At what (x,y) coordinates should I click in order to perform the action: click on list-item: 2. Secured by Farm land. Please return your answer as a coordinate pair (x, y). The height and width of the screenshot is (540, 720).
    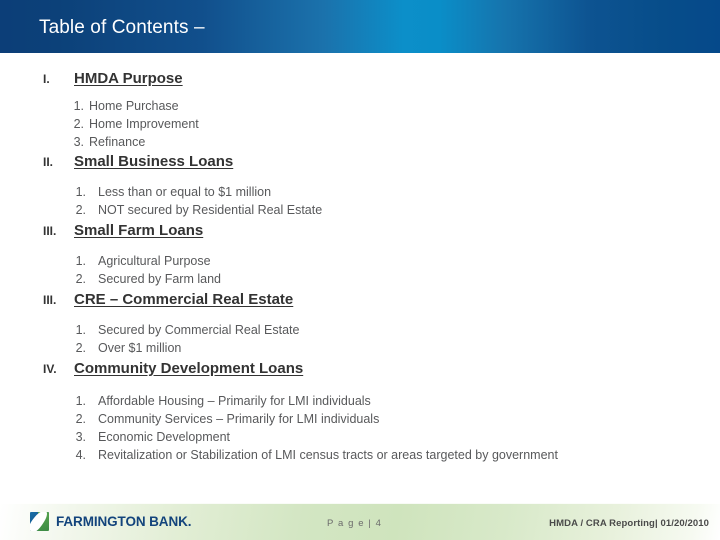
    Looking at the image, I should click on (360, 279).